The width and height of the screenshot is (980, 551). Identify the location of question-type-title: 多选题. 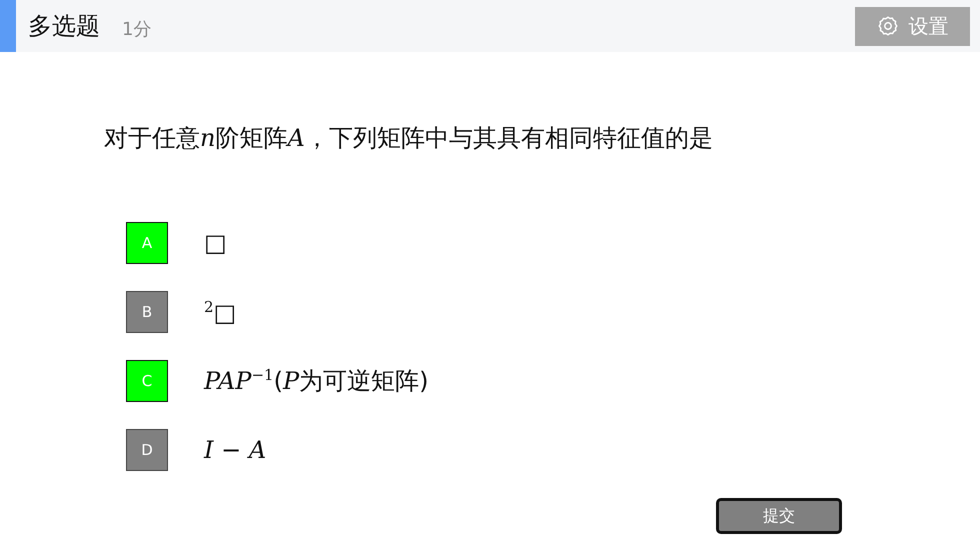
(64, 26).